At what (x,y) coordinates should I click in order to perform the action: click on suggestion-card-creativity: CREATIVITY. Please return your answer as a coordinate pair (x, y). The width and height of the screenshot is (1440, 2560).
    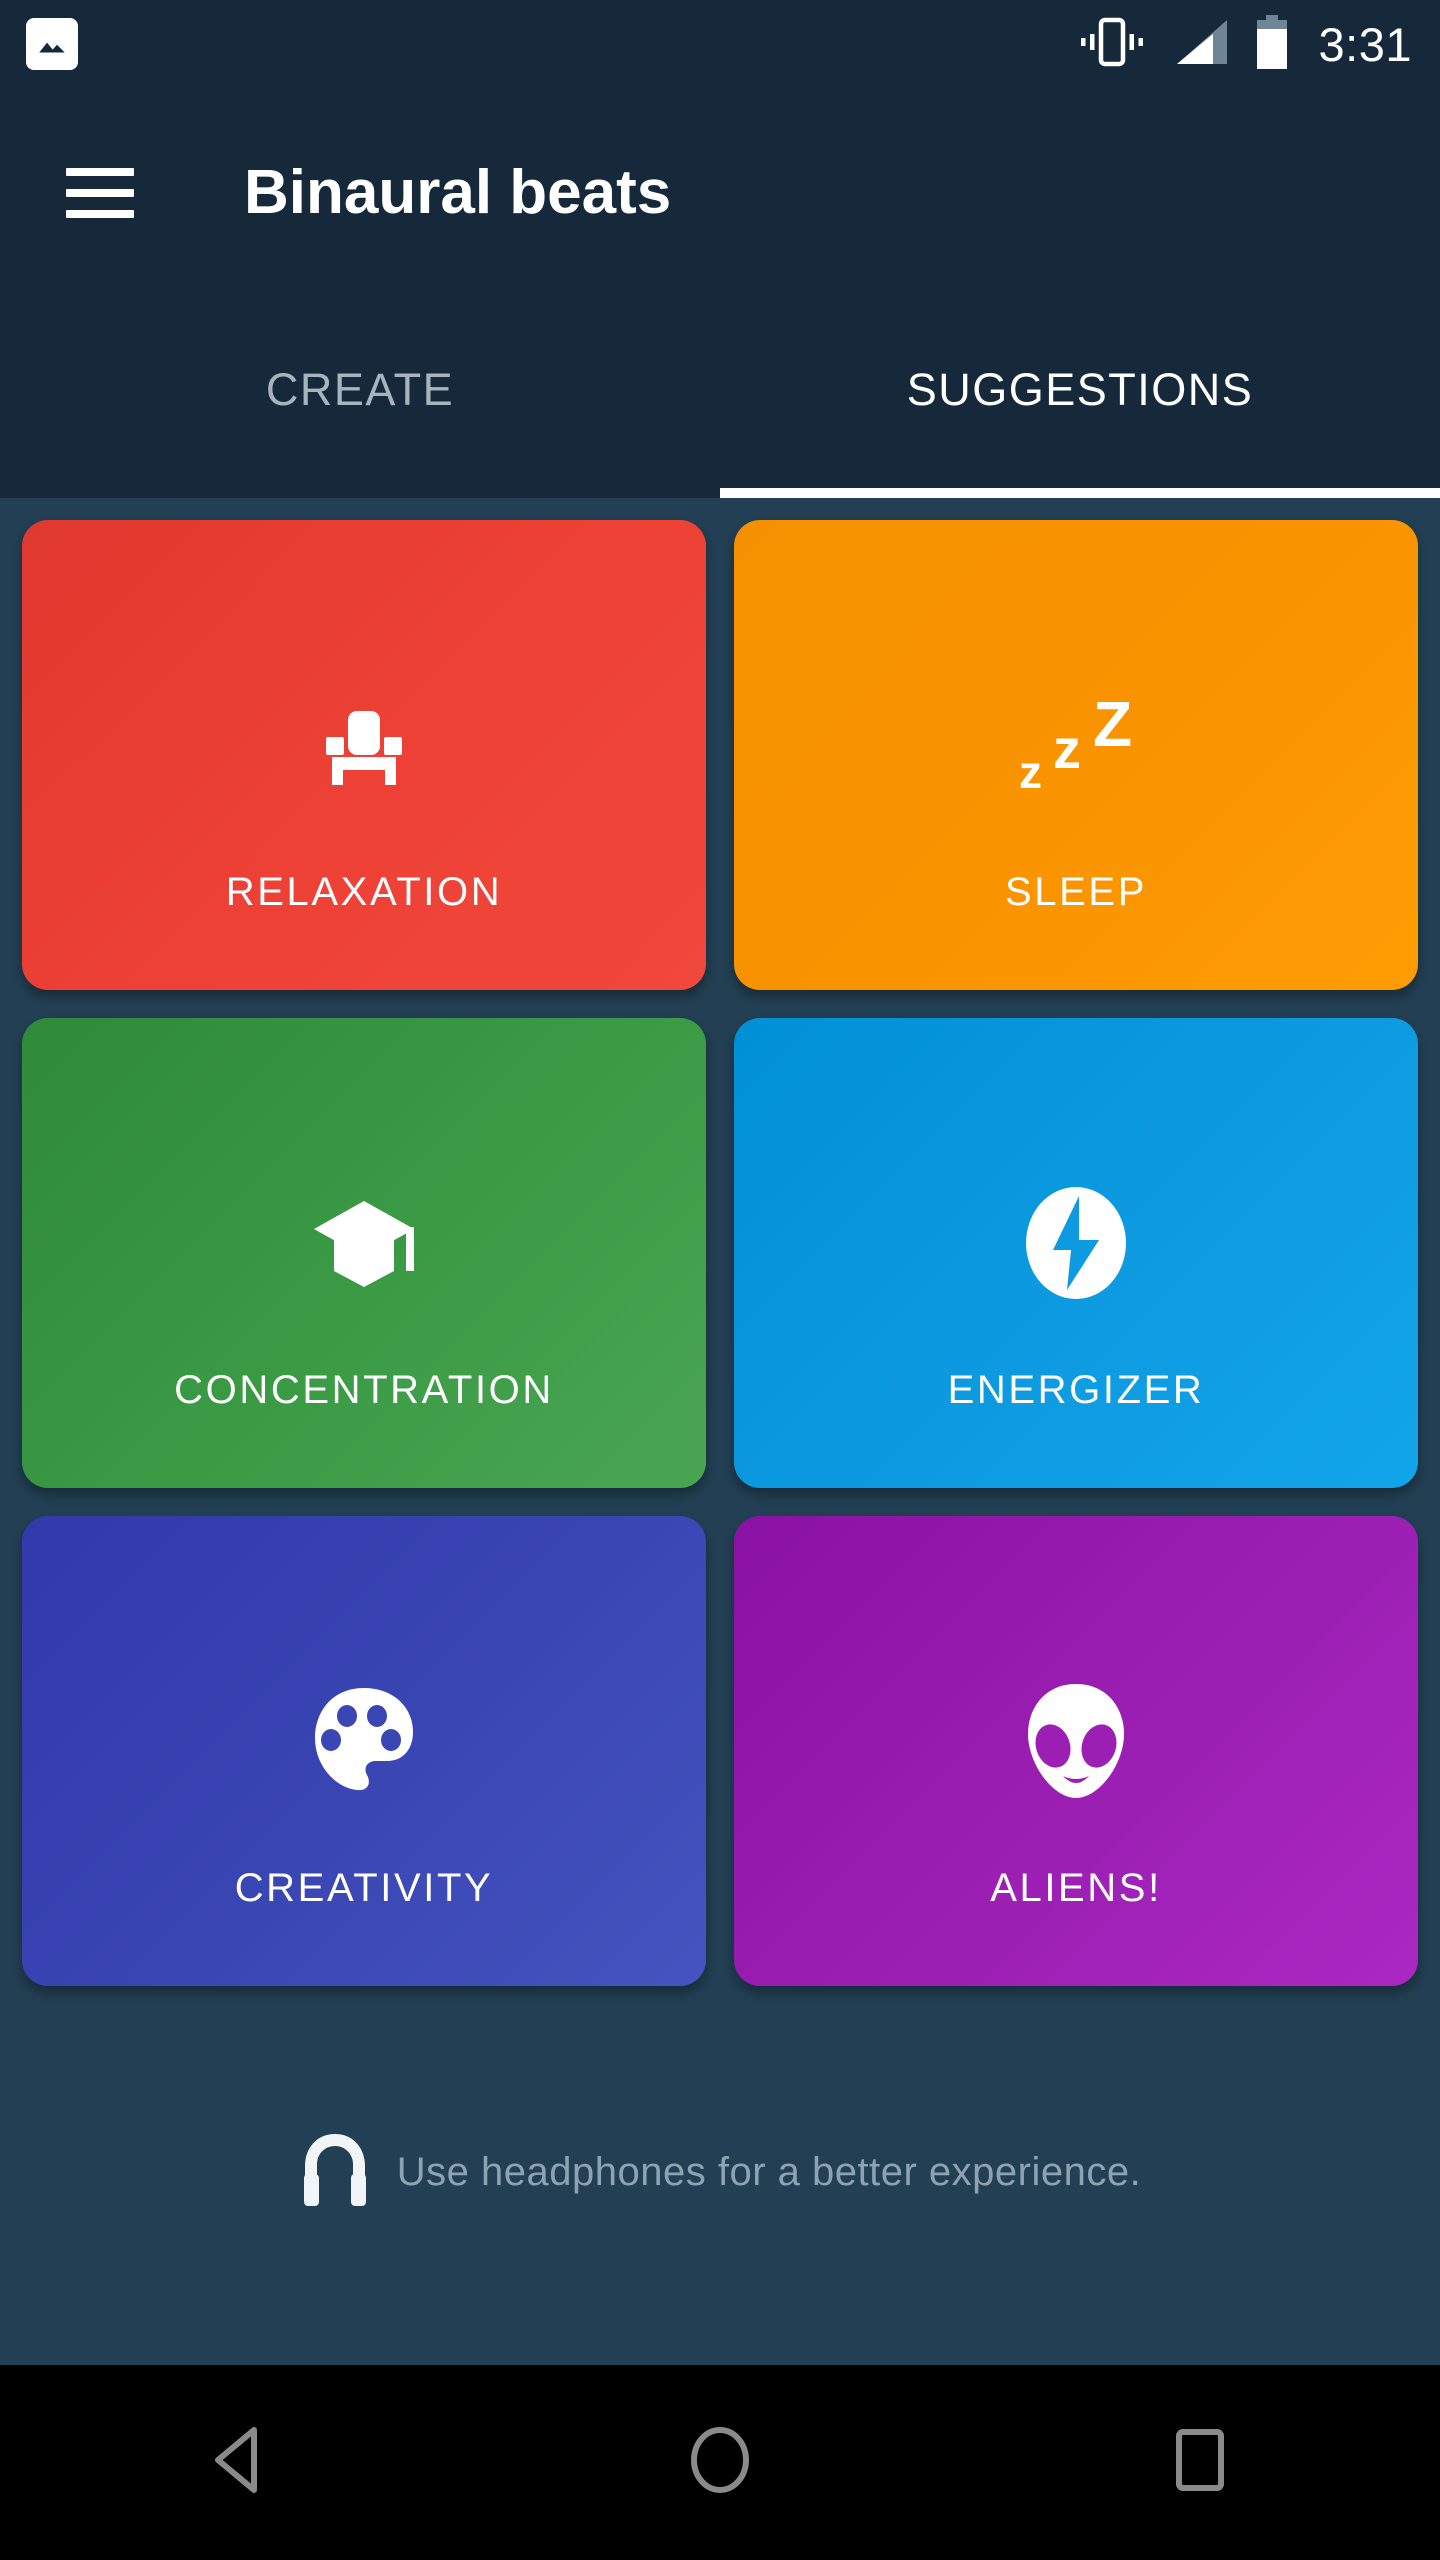
    Looking at the image, I should click on (364, 1751).